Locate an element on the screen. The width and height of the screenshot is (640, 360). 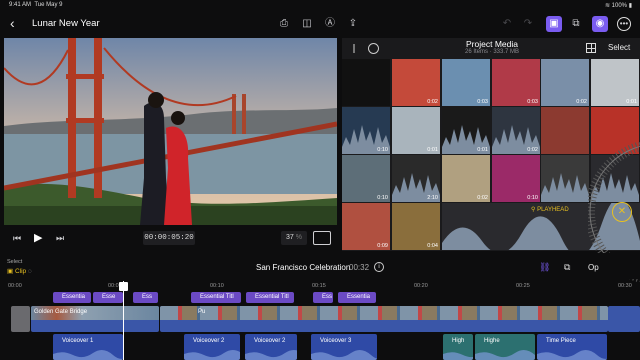
timeline-playhead is located at coordinates (123, 320).